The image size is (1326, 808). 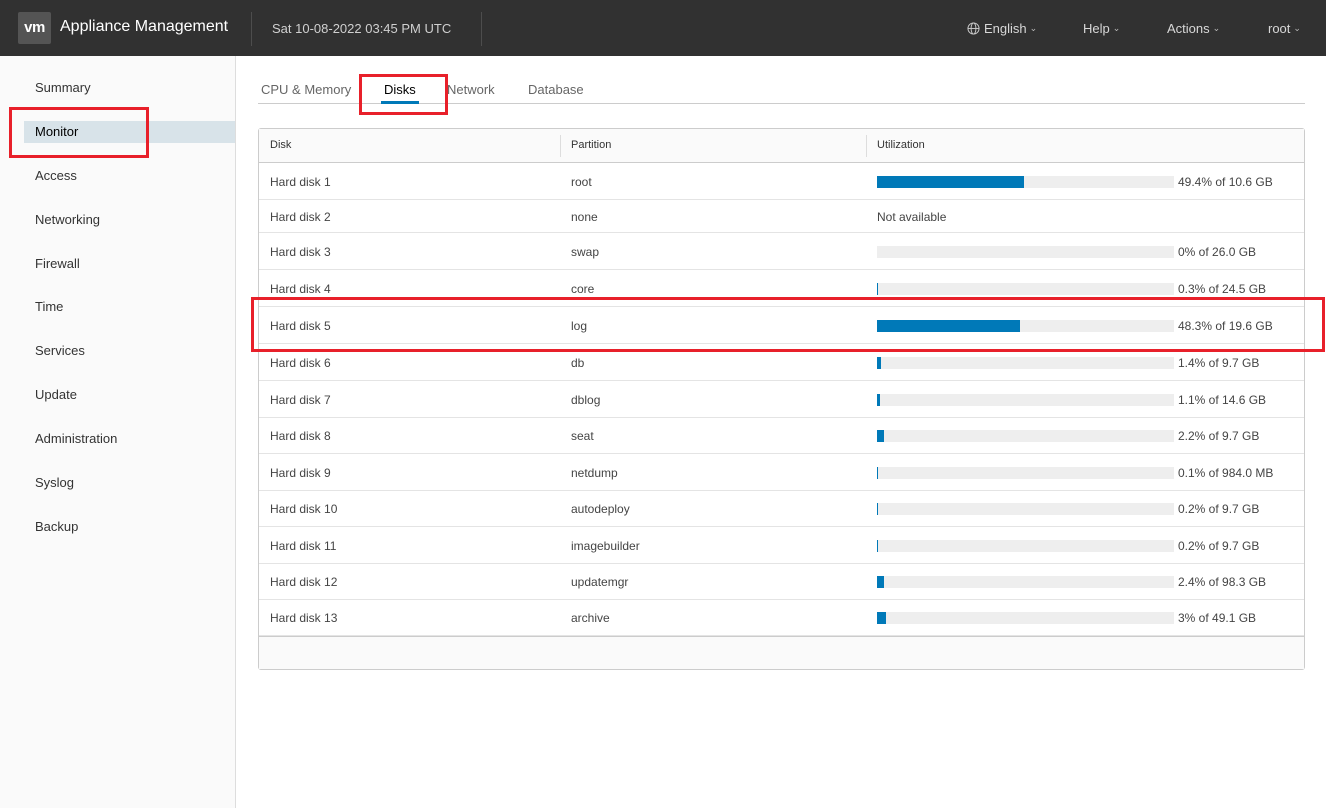 I want to click on sidebar-item-summary: Summary, so click(x=129, y=88).